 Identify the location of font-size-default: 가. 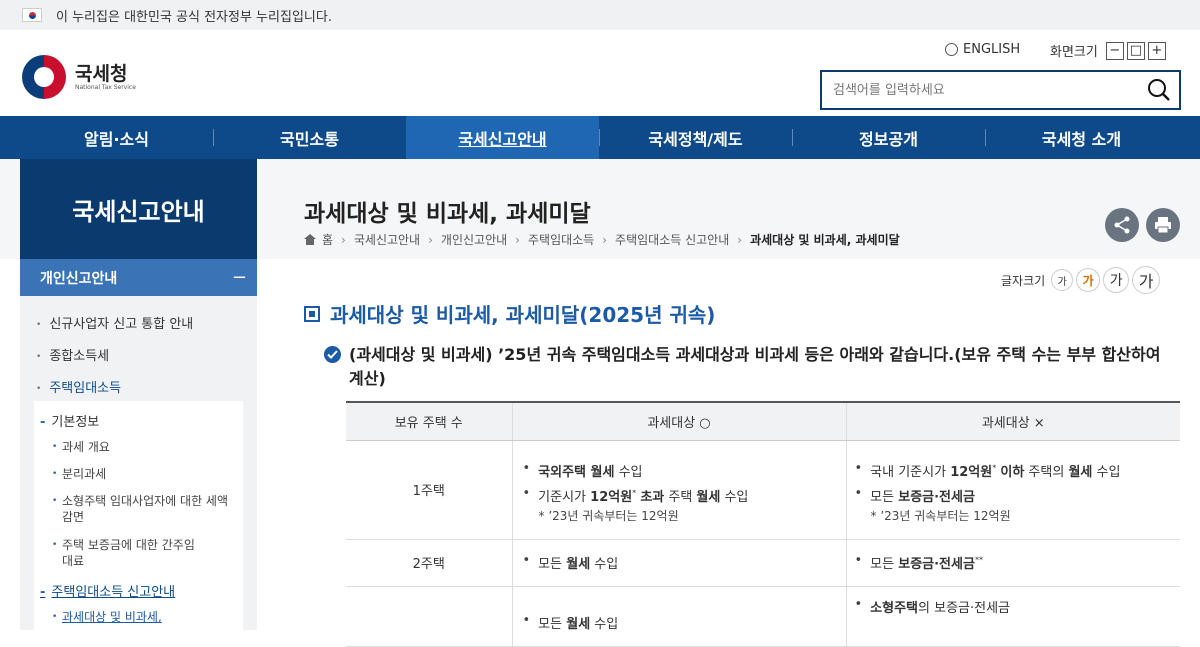
(1088, 280).